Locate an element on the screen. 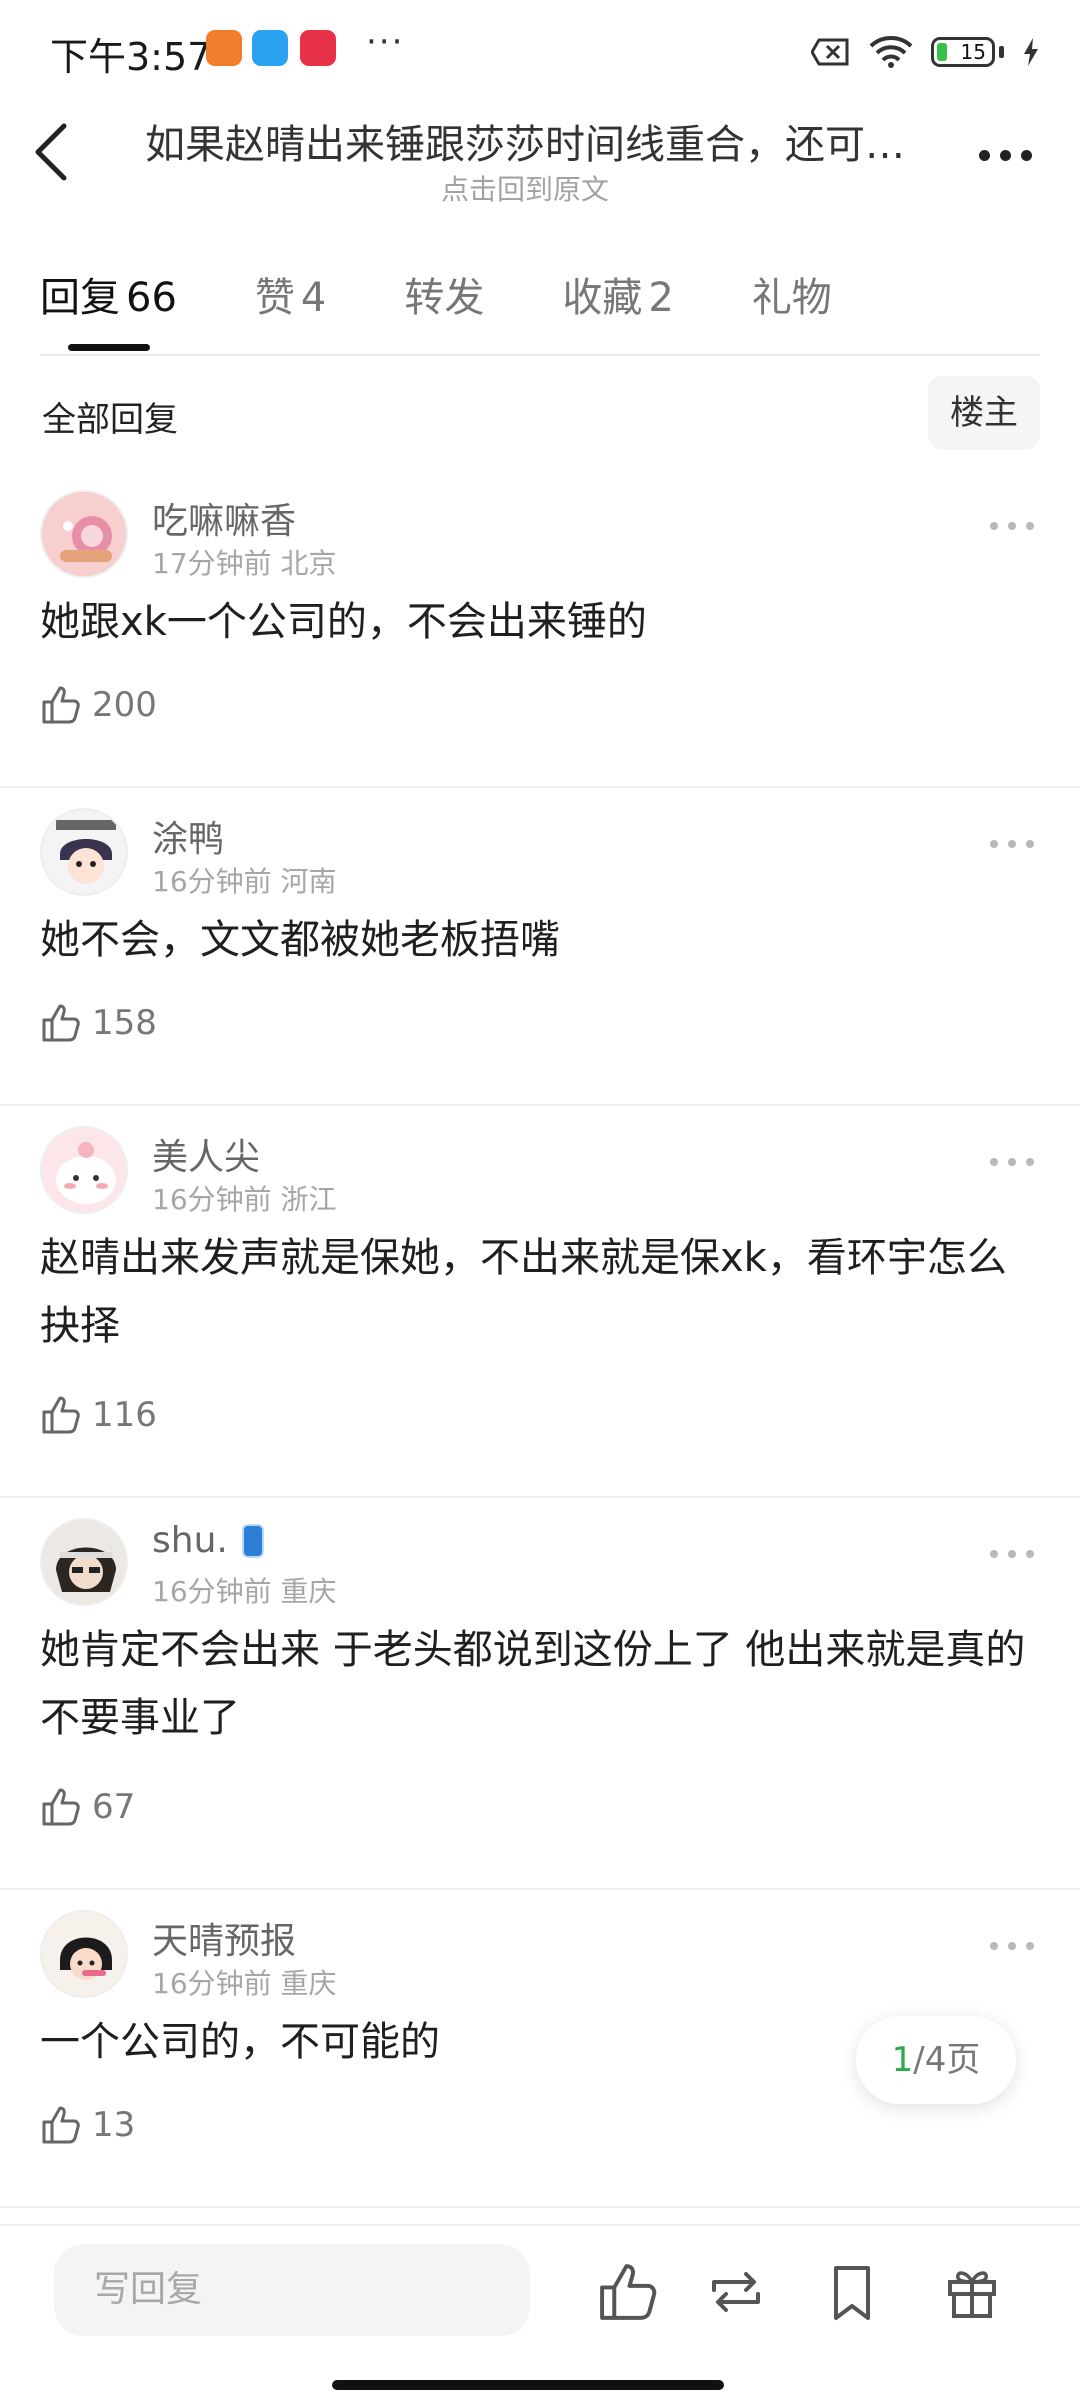 Image resolution: width=1080 pixels, height=2402 pixels. like-count: 158 is located at coordinates (124, 1023).